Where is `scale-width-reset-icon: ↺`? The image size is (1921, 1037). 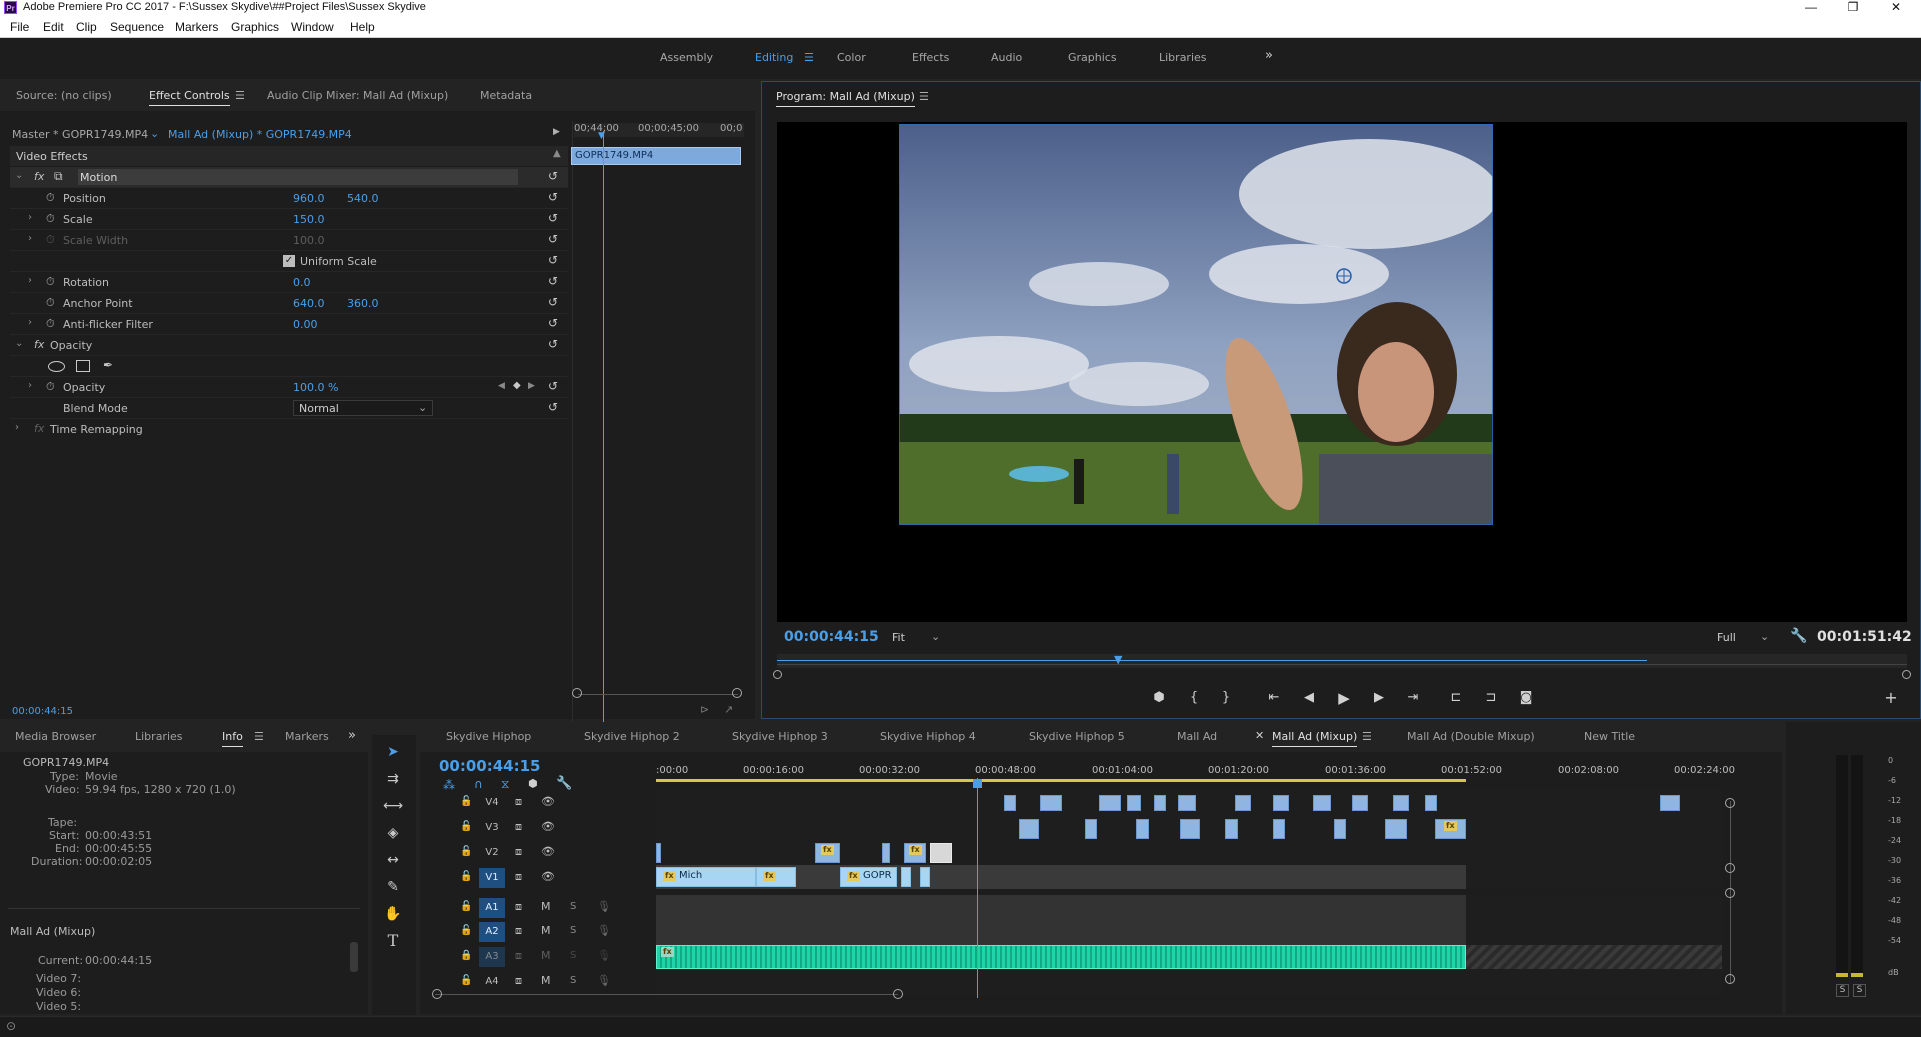 scale-width-reset-icon: ↺ is located at coordinates (553, 239).